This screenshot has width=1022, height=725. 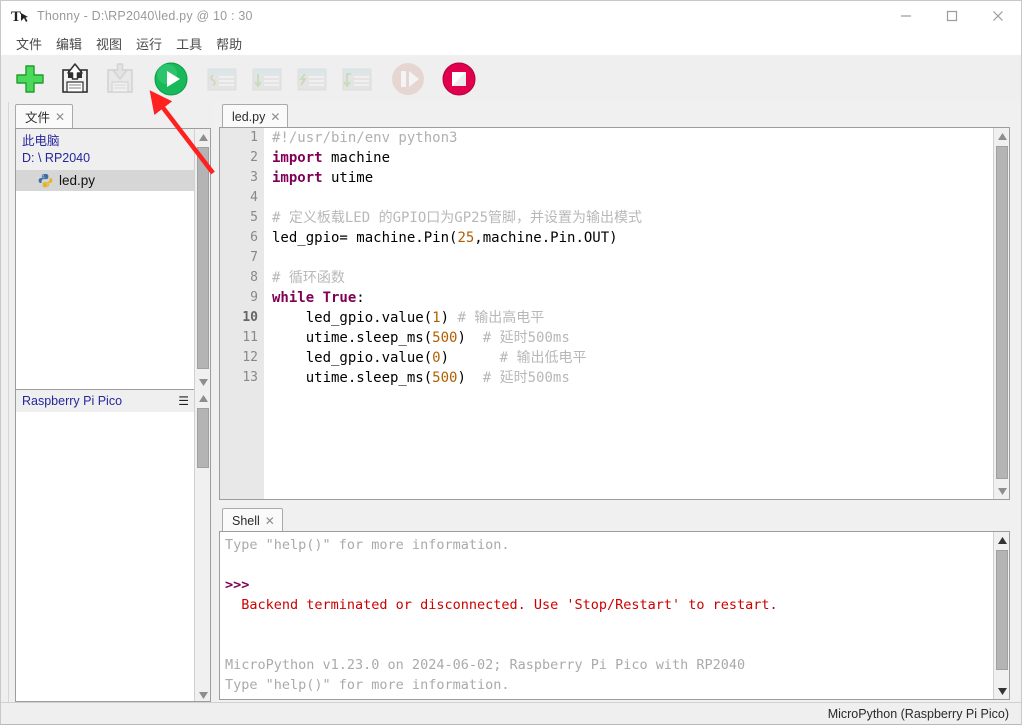 What do you see at coordinates (202, 545) in the screenshot?
I see `file-panel-scrollbar-bottom` at bounding box center [202, 545].